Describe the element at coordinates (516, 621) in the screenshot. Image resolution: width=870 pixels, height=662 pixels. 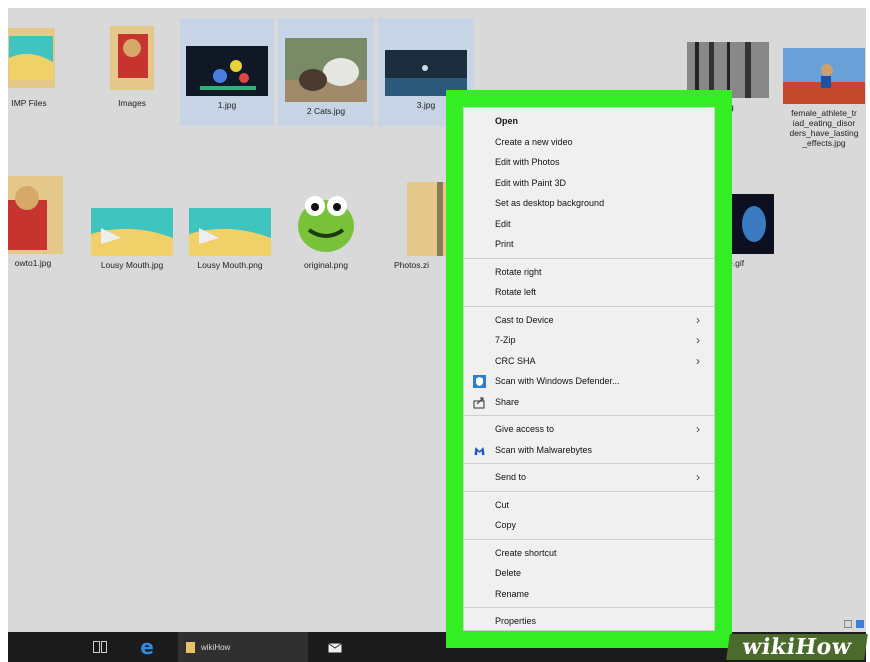
I see `menu-item-label: Properties` at that location.